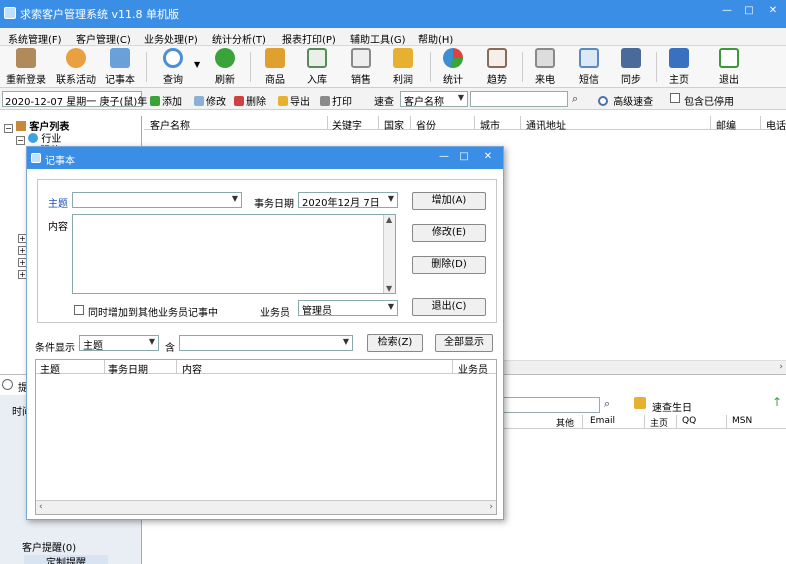 The width and height of the screenshot is (786, 564). I want to click on toolbar-relogin-button: 重新登录, so click(26, 67).